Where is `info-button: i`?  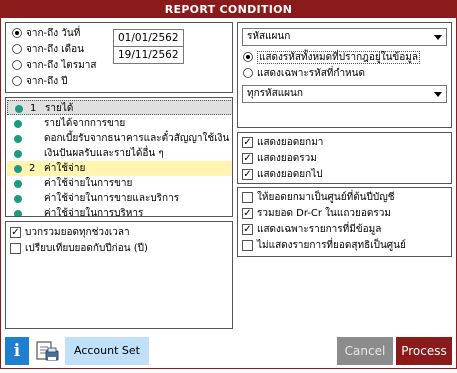
info-button: i is located at coordinates (17, 351).